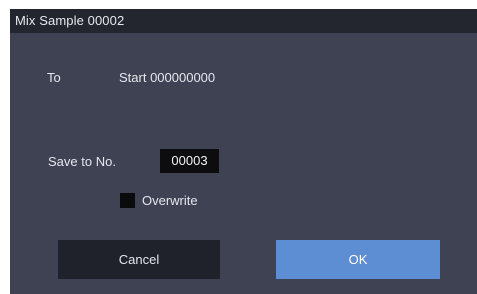  What do you see at coordinates (358, 259) in the screenshot?
I see `ok-button: OK` at bounding box center [358, 259].